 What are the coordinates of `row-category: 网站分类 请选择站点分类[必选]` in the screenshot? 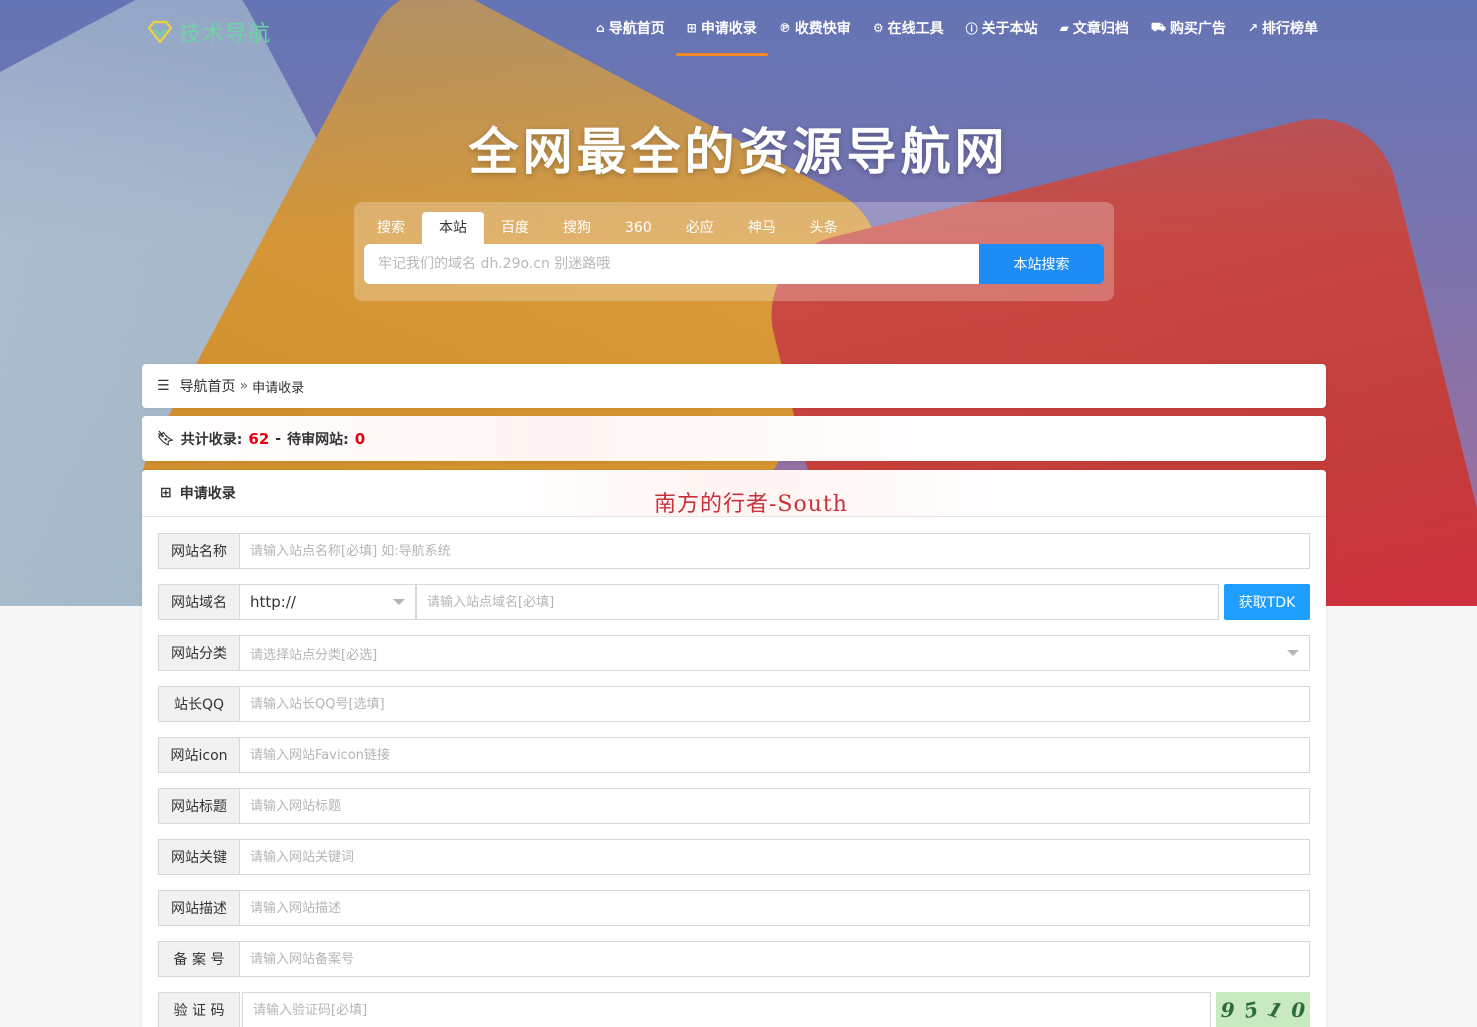 It's located at (734, 653).